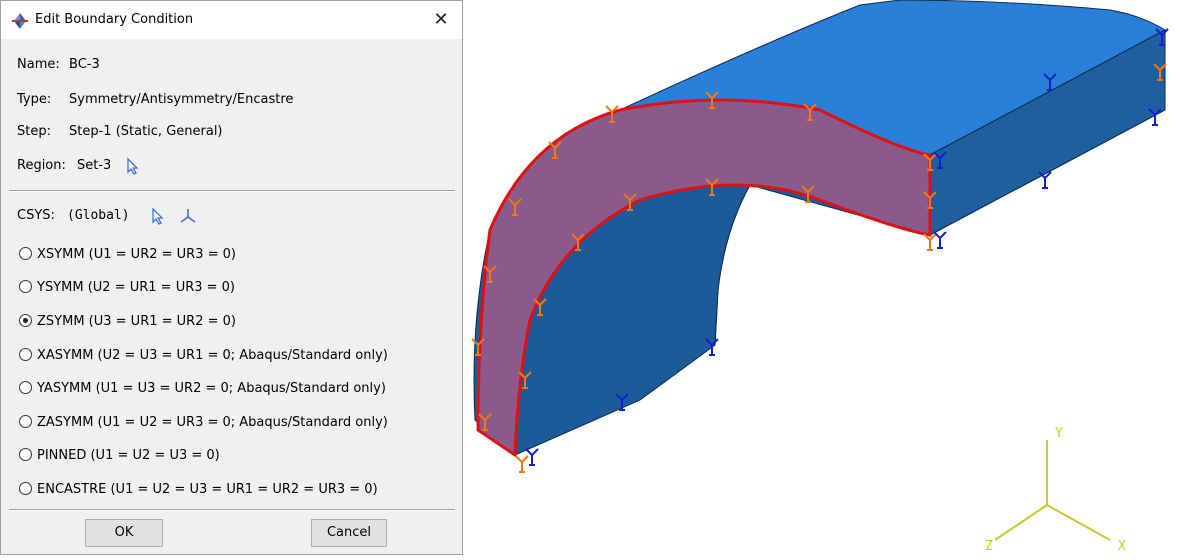  Describe the element at coordinates (94, 165) in the screenshot. I see `region-value: Set-3` at that location.